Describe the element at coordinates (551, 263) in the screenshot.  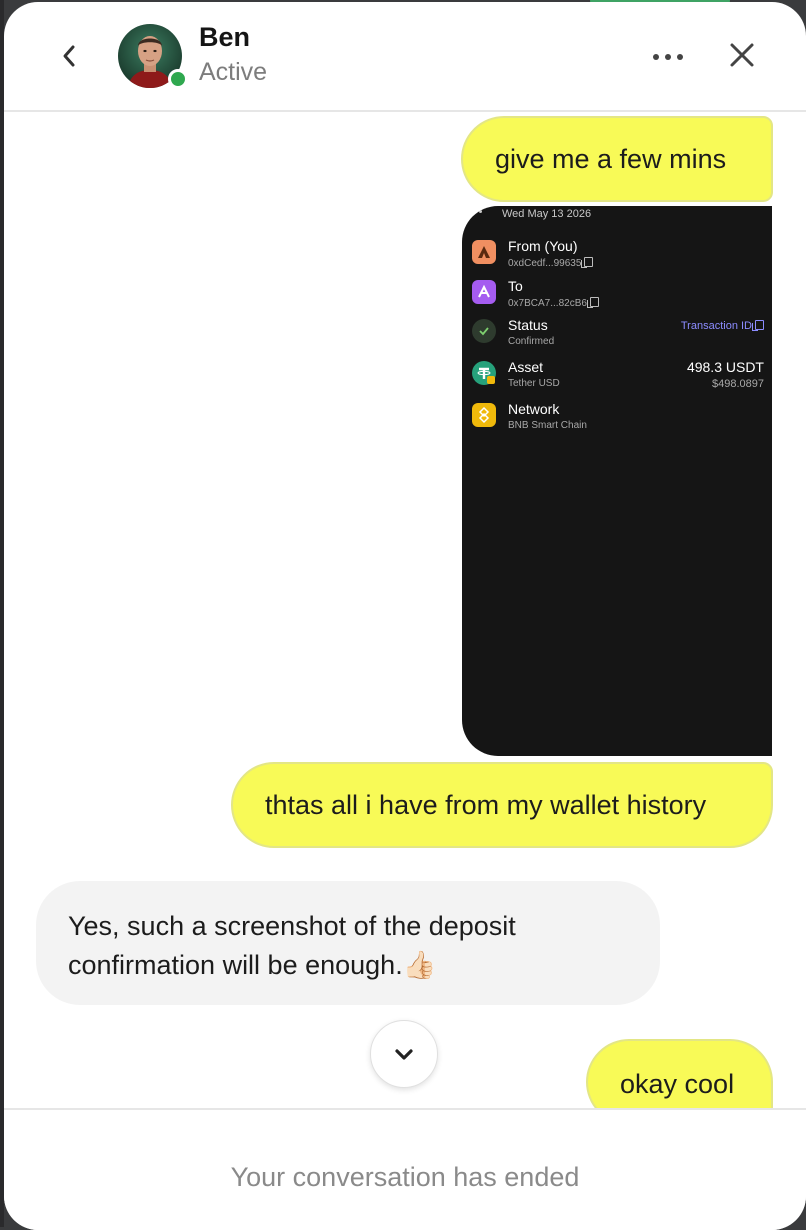
I see `from-address: 0xdCedf...99635` at that location.